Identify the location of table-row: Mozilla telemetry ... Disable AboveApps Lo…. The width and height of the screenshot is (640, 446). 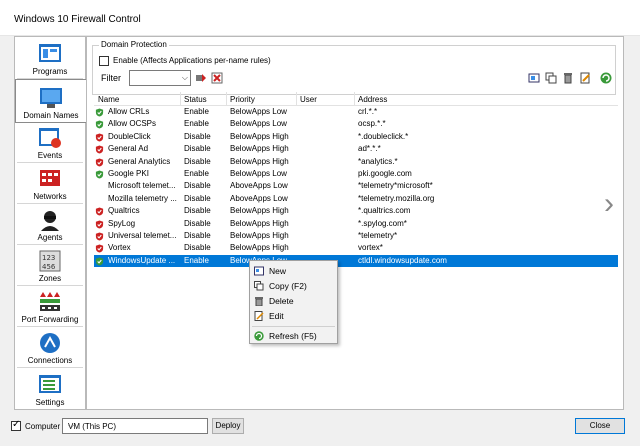
(356, 199).